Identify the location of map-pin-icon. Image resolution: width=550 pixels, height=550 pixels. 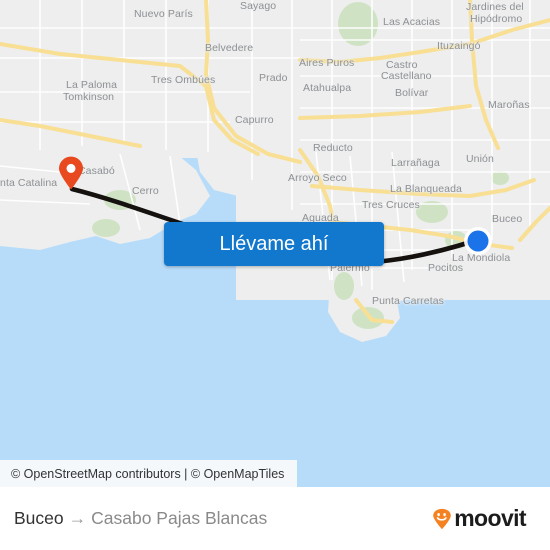
(71, 173).